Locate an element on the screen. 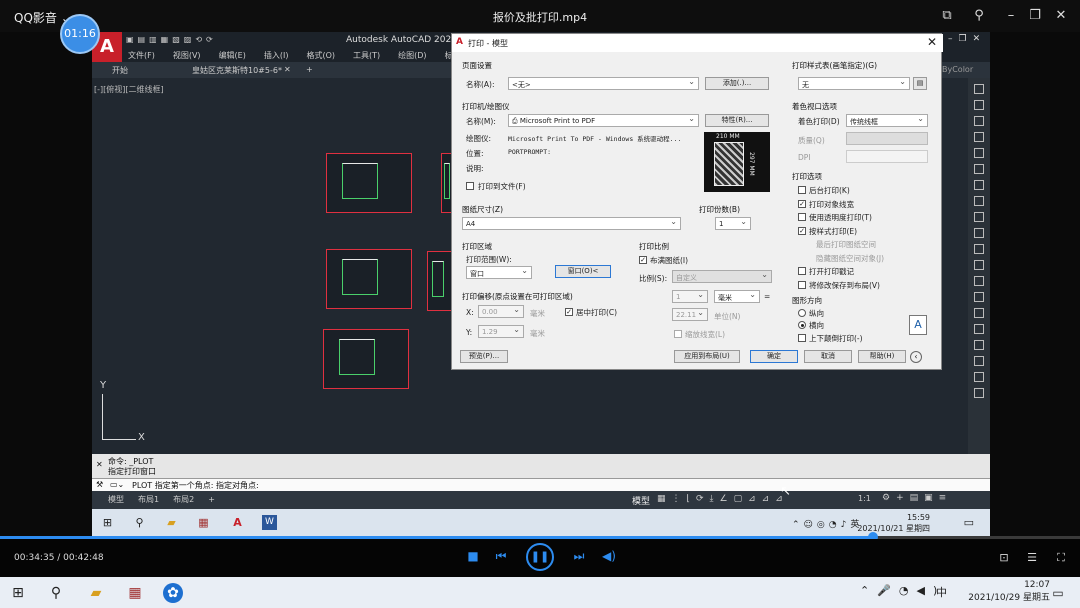 The height and width of the screenshot is (608, 1080). volume-icon: ◀) is located at coordinates (609, 557).